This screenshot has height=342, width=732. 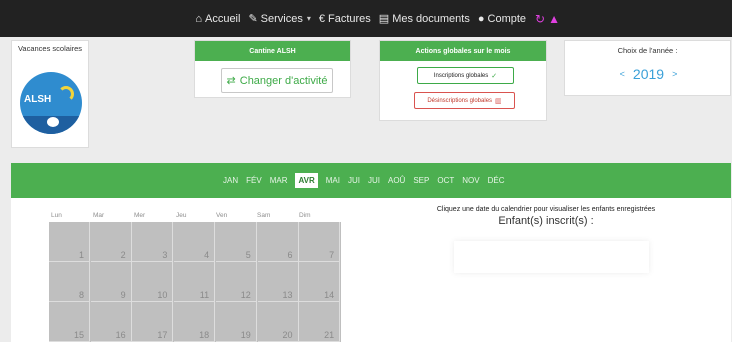 I want to click on year-selector-card: Choix de l'année : < 2019 >, so click(x=647, y=68).